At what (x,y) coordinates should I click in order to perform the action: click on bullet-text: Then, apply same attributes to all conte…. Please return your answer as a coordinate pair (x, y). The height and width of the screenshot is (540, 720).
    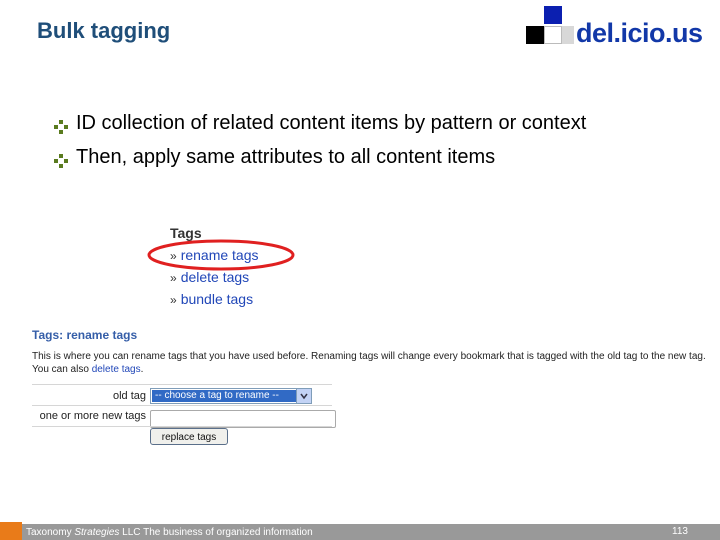
    Looking at the image, I should click on (286, 157).